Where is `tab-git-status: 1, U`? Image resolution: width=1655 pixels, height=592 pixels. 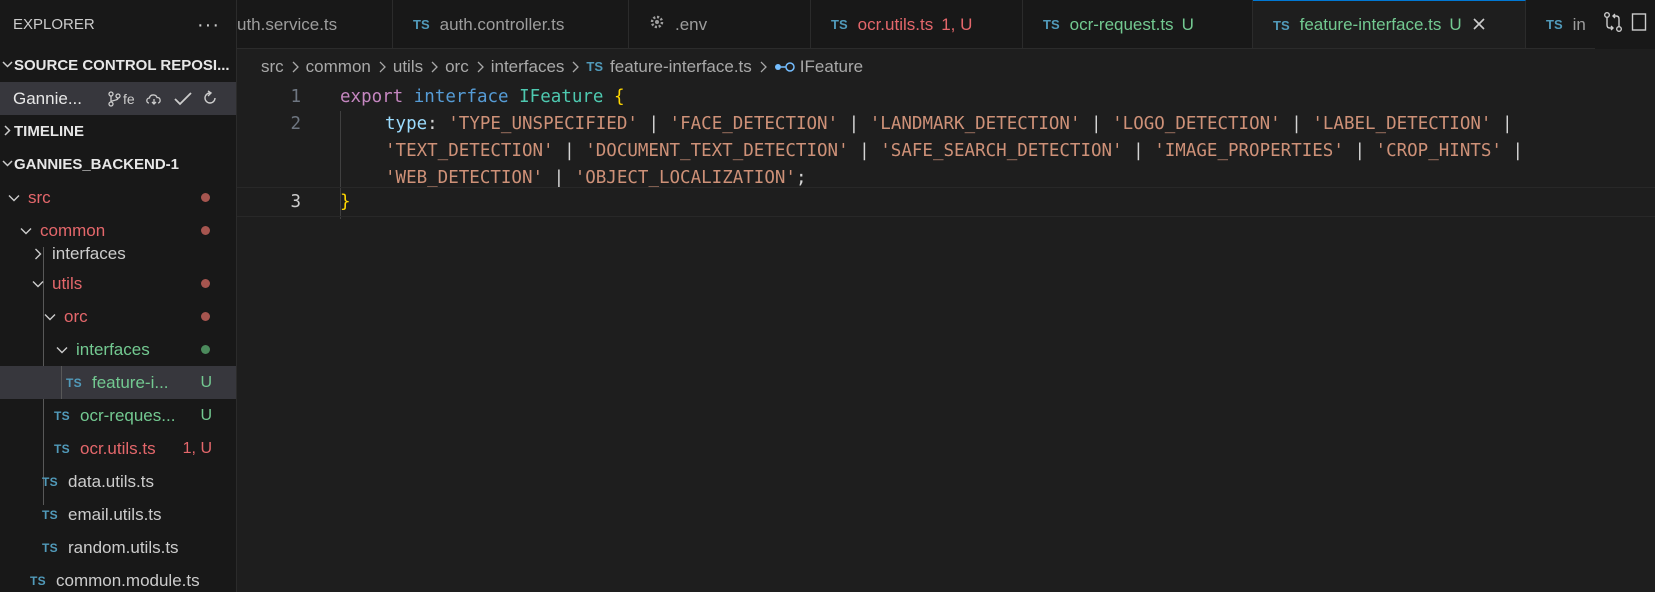 tab-git-status: 1, U is located at coordinates (957, 24).